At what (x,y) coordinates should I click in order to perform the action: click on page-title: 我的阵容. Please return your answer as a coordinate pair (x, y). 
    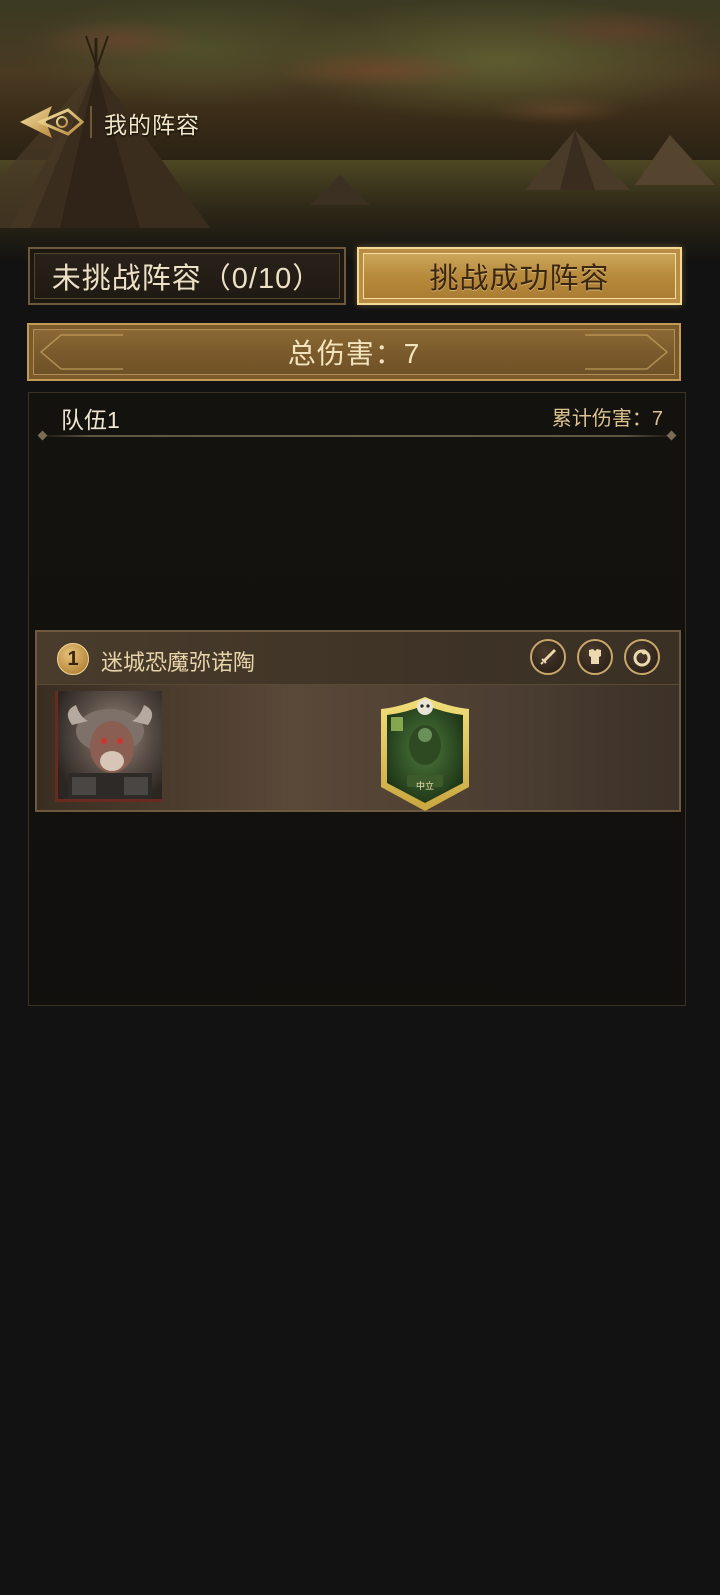
    Looking at the image, I should click on (152, 125).